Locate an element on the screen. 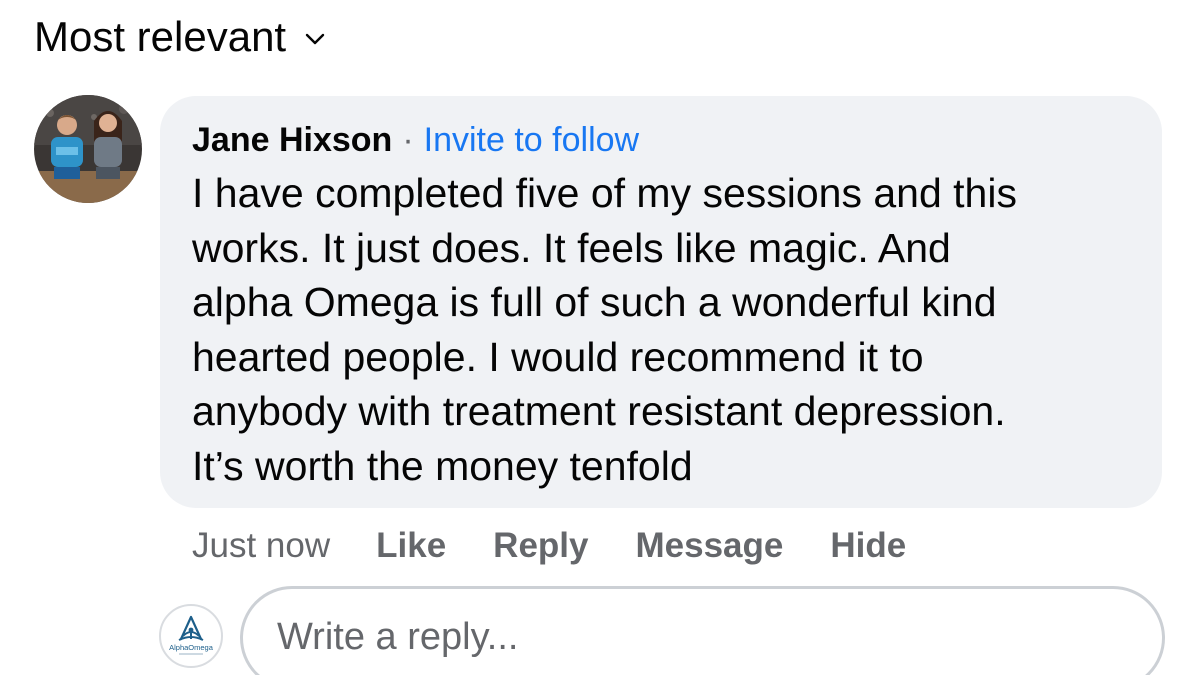 The height and width of the screenshot is (675, 1200). reply-button: Reply is located at coordinates (540, 546).